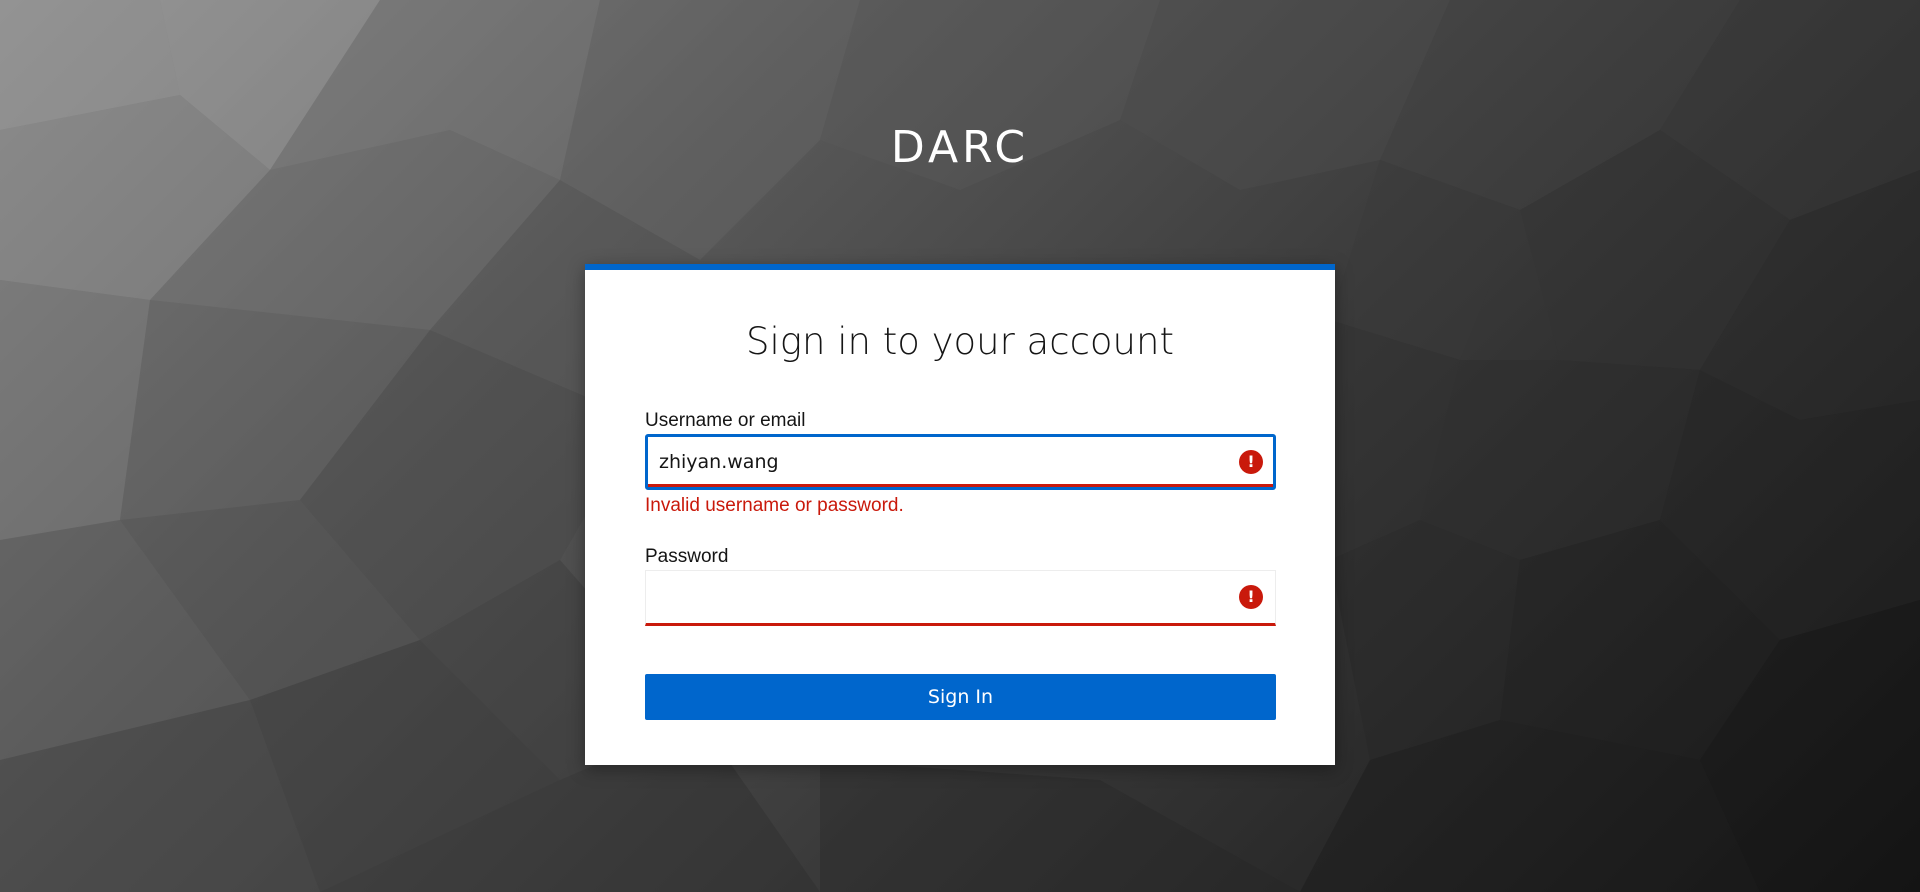 This screenshot has width=1920, height=892. Describe the element at coordinates (687, 556) in the screenshot. I see `password-label: Password` at that location.